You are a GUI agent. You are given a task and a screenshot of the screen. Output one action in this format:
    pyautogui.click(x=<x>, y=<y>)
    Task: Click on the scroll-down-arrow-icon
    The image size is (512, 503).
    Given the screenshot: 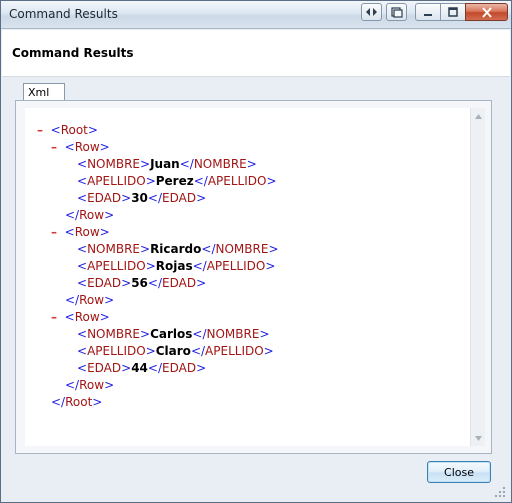 What is the action you would take?
    pyautogui.click(x=478, y=438)
    